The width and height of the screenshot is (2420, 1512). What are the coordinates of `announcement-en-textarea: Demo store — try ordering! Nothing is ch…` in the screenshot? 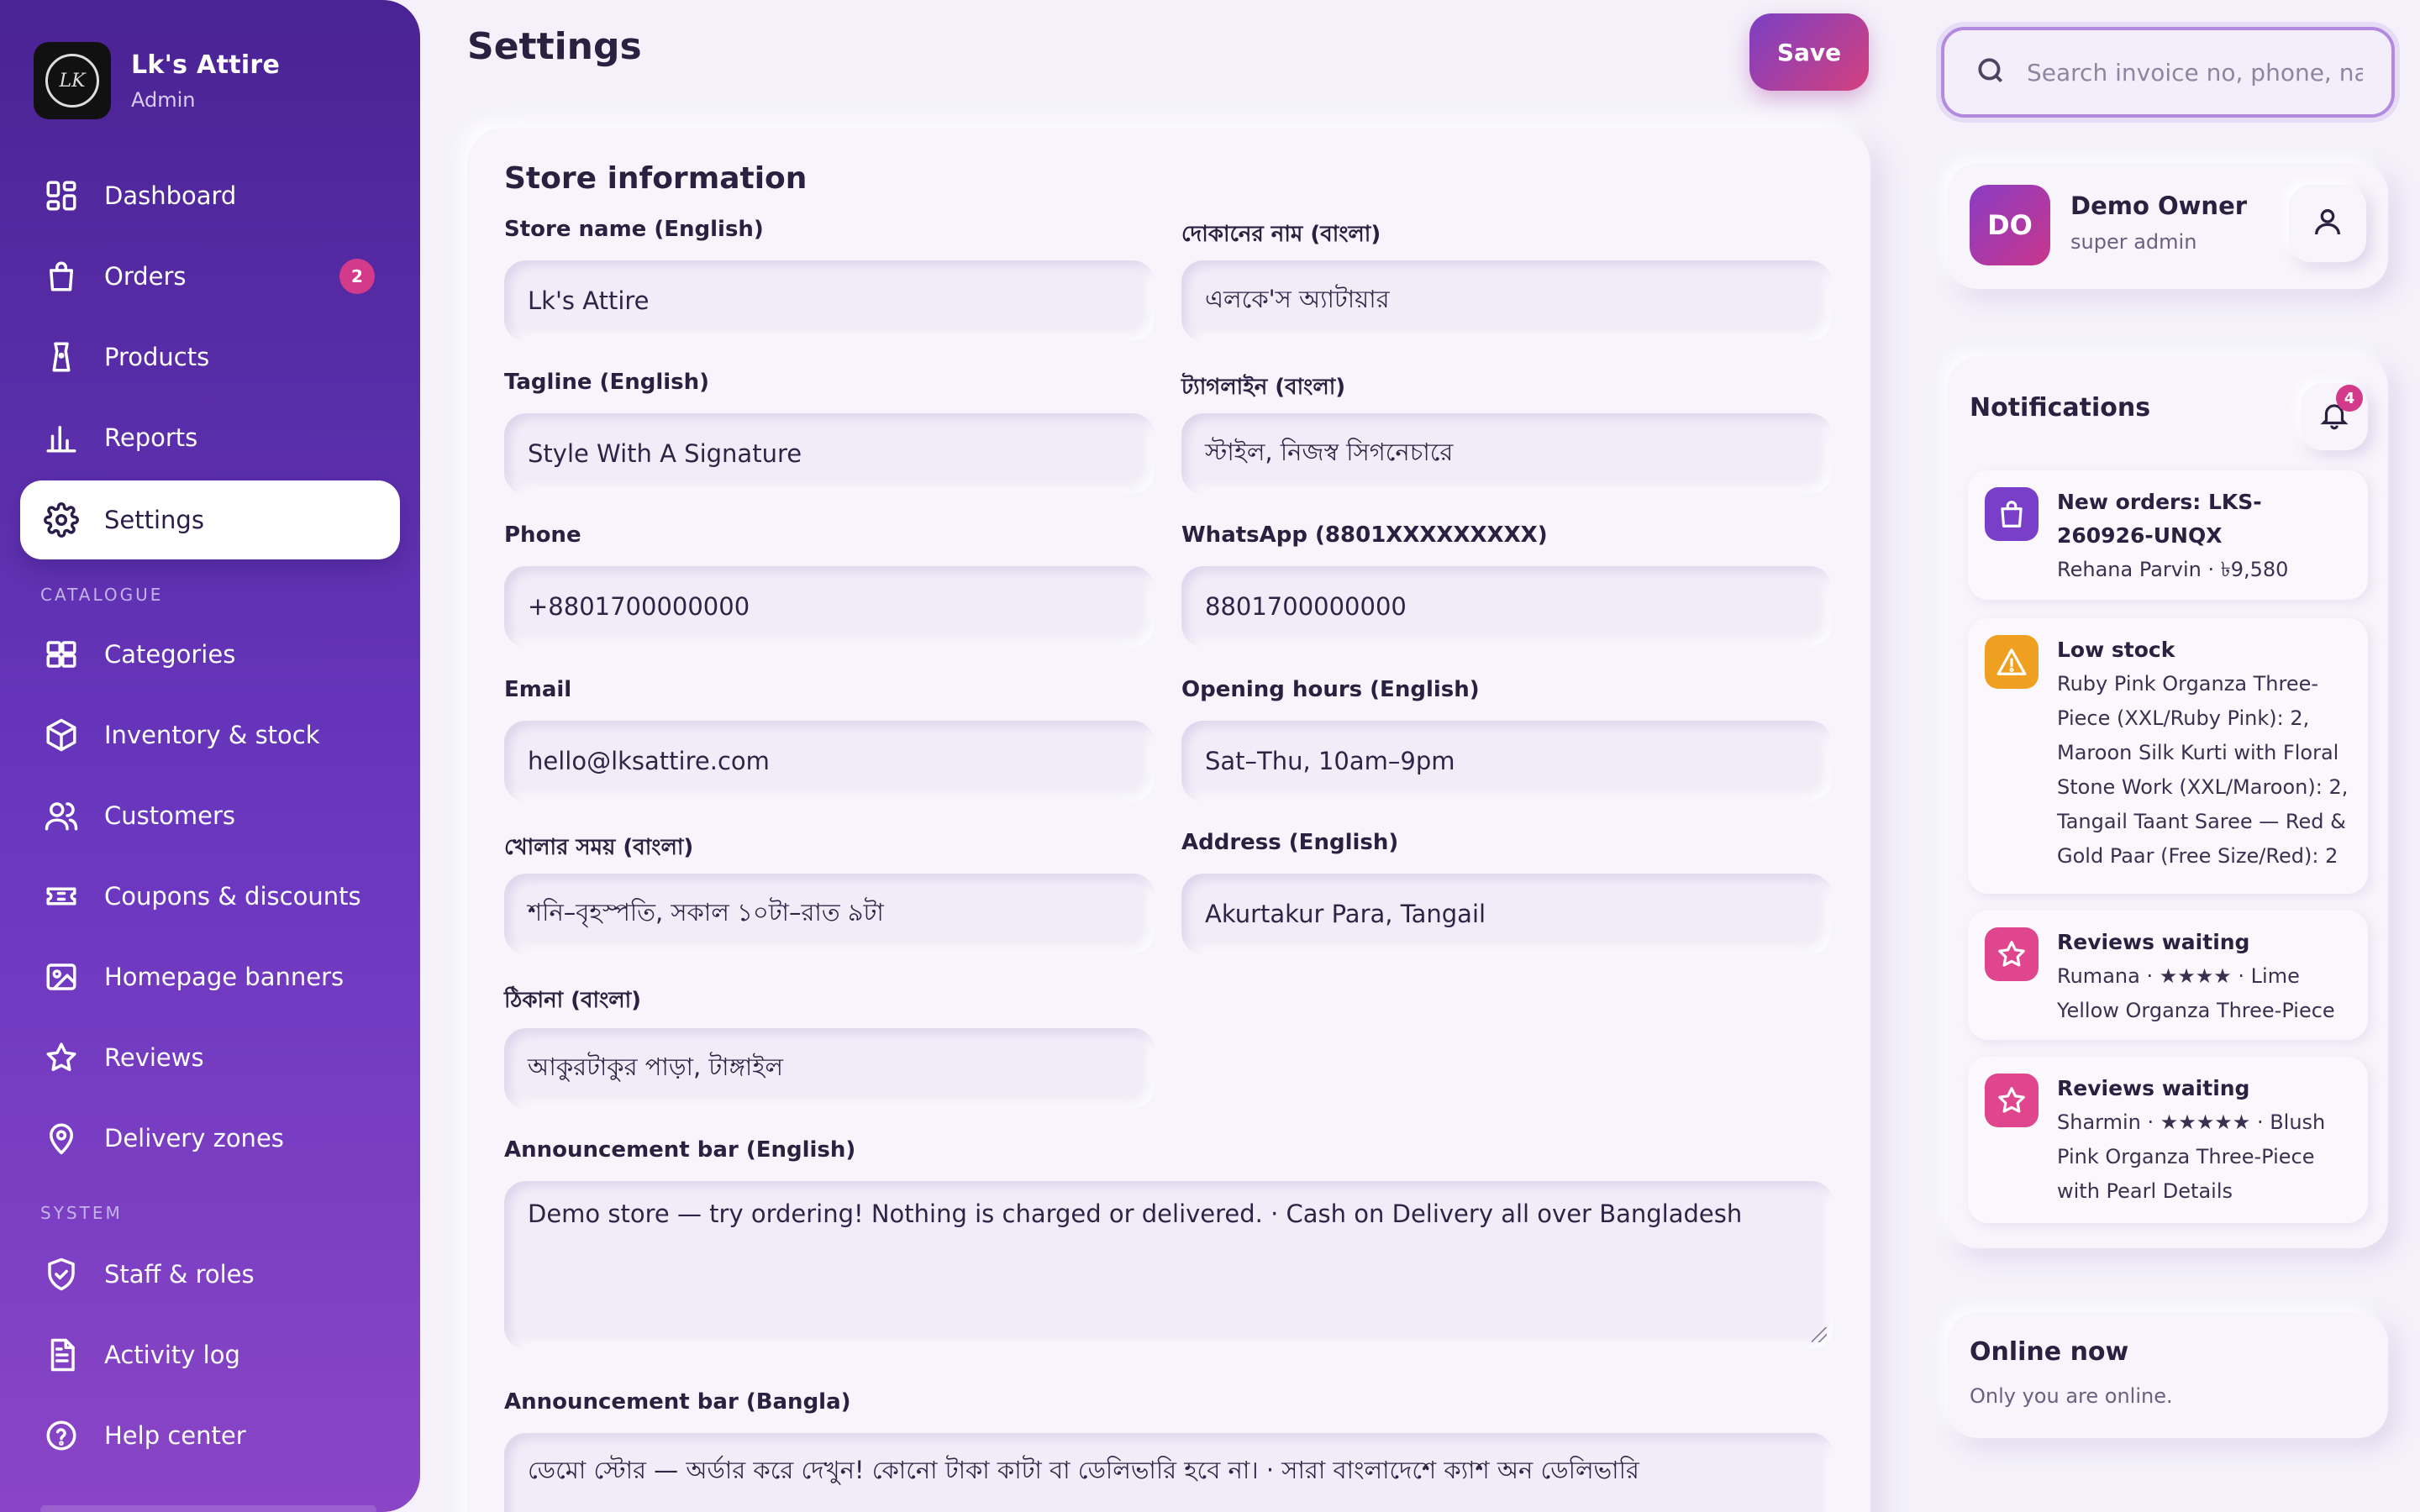 It's located at (1168, 1265).